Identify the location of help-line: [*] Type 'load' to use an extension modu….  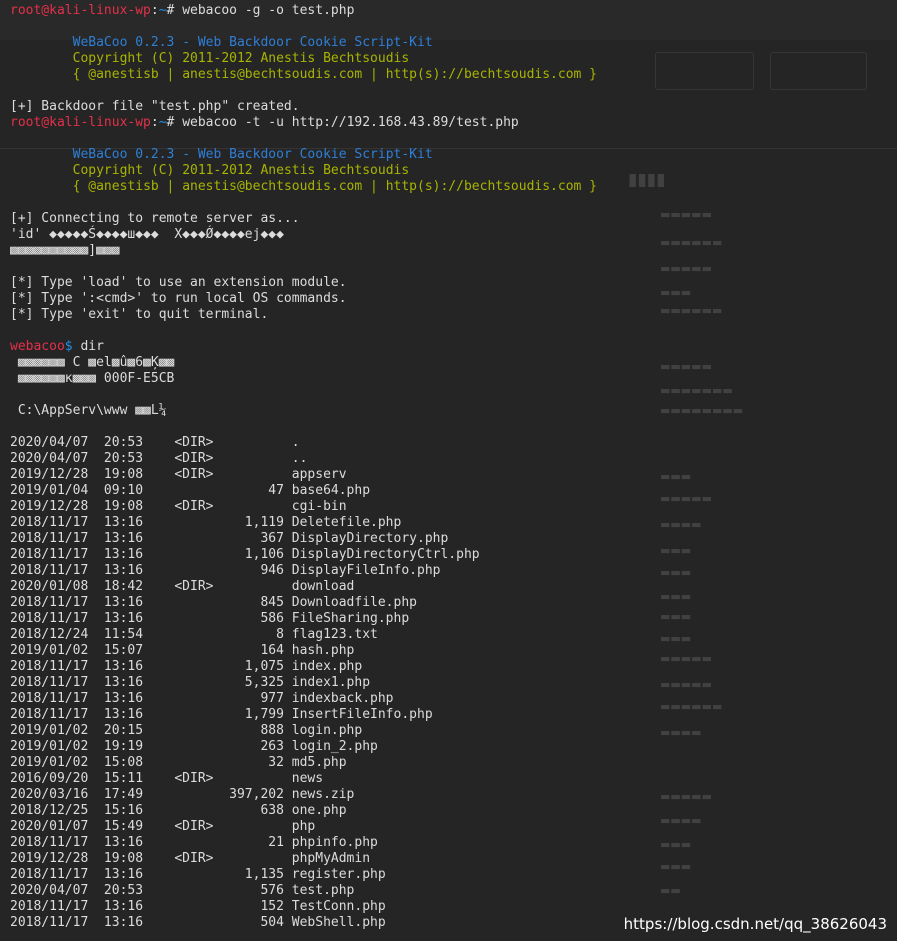
(178, 282).